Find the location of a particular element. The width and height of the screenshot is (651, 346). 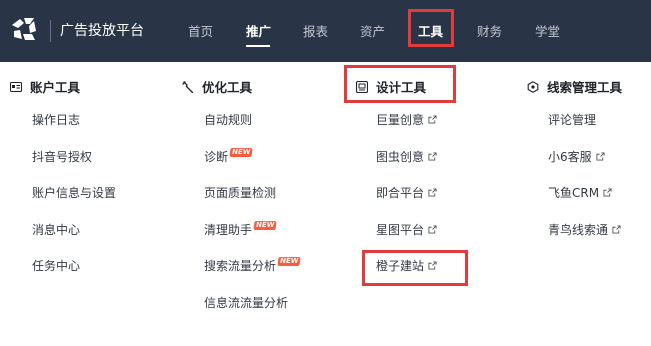

juliang-creative-label: 巨量创意 is located at coordinates (400, 120).